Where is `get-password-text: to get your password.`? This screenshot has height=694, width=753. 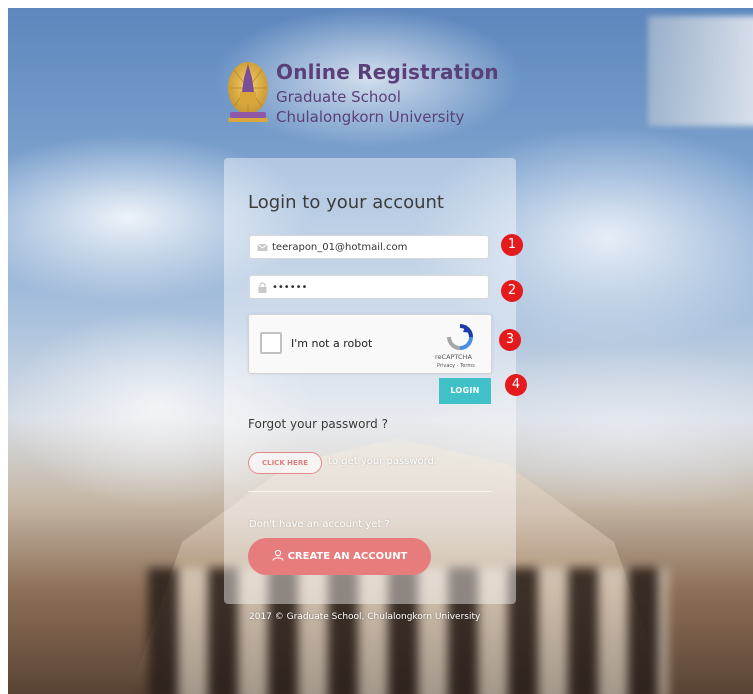 get-password-text: to get your password. is located at coordinates (383, 461).